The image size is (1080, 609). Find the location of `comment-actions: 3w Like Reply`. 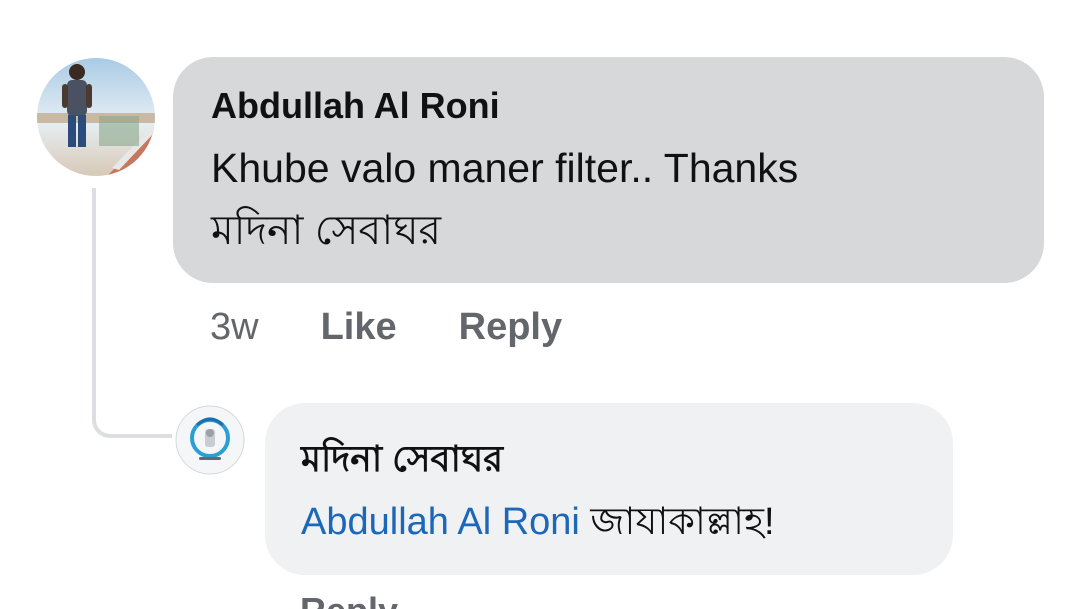

comment-actions: 3w Like Reply is located at coordinates (417, 327).